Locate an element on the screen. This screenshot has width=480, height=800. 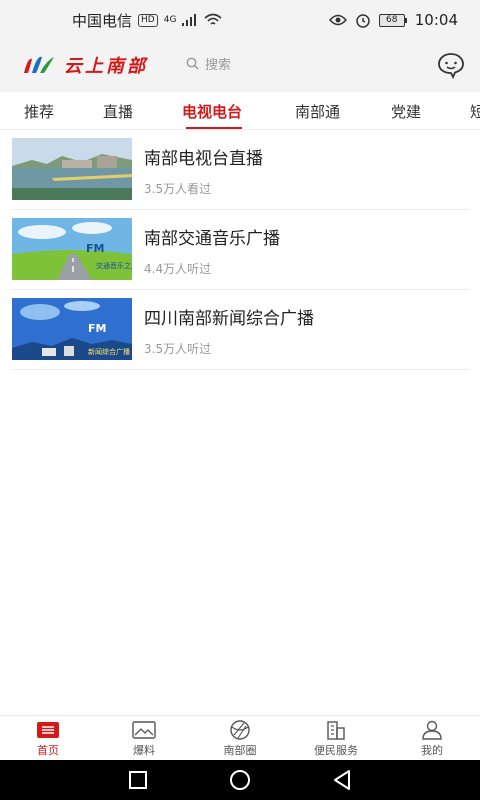
hd-badge: HD is located at coordinates (148, 20).